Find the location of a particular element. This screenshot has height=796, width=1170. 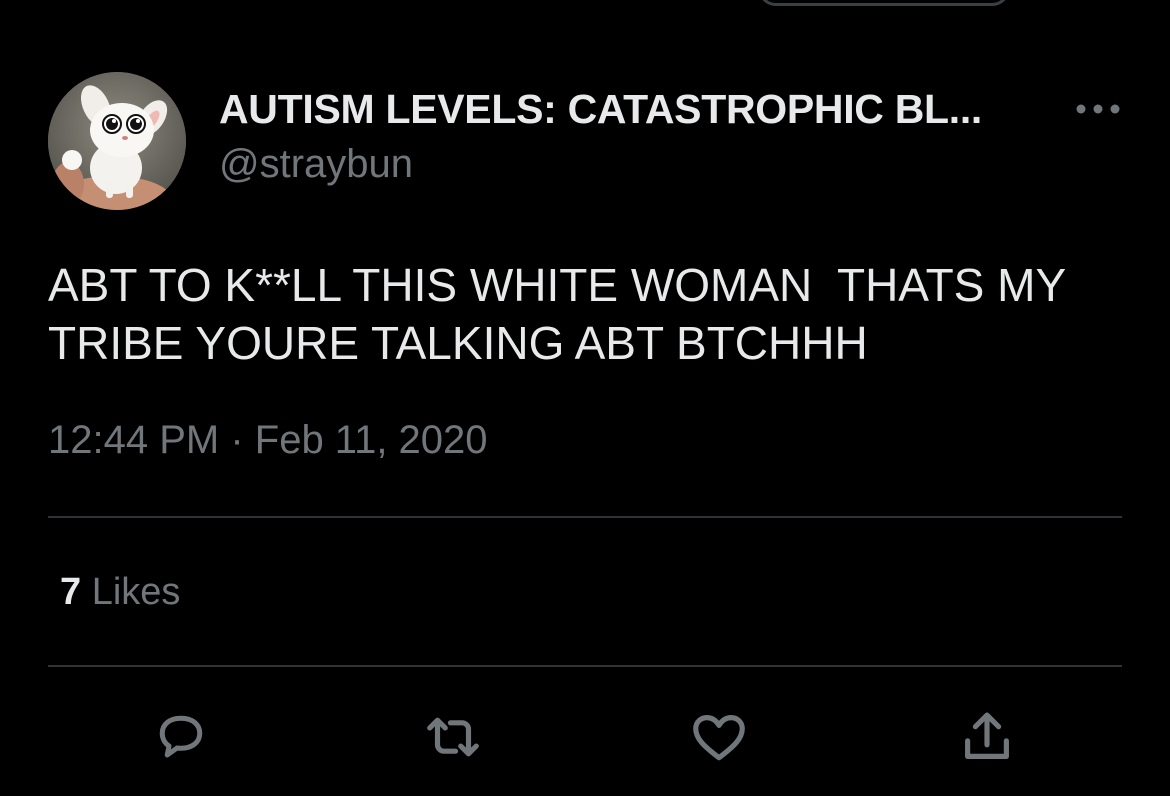

share-button is located at coordinates (987, 737).